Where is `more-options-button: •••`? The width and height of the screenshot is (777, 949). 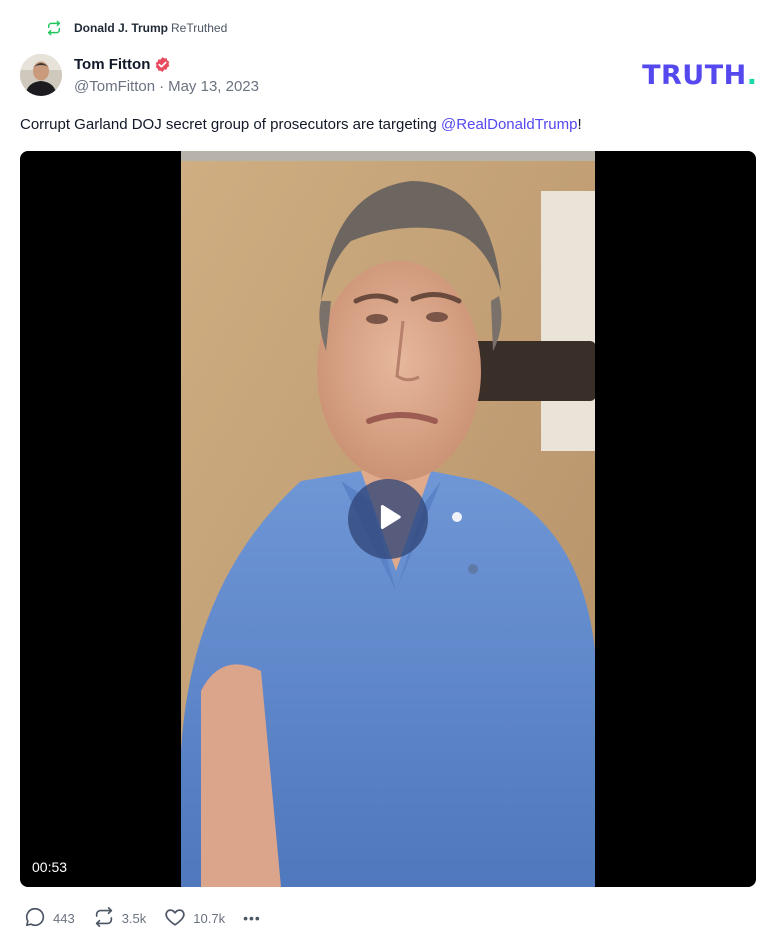 more-options-button: ••• is located at coordinates (252, 918).